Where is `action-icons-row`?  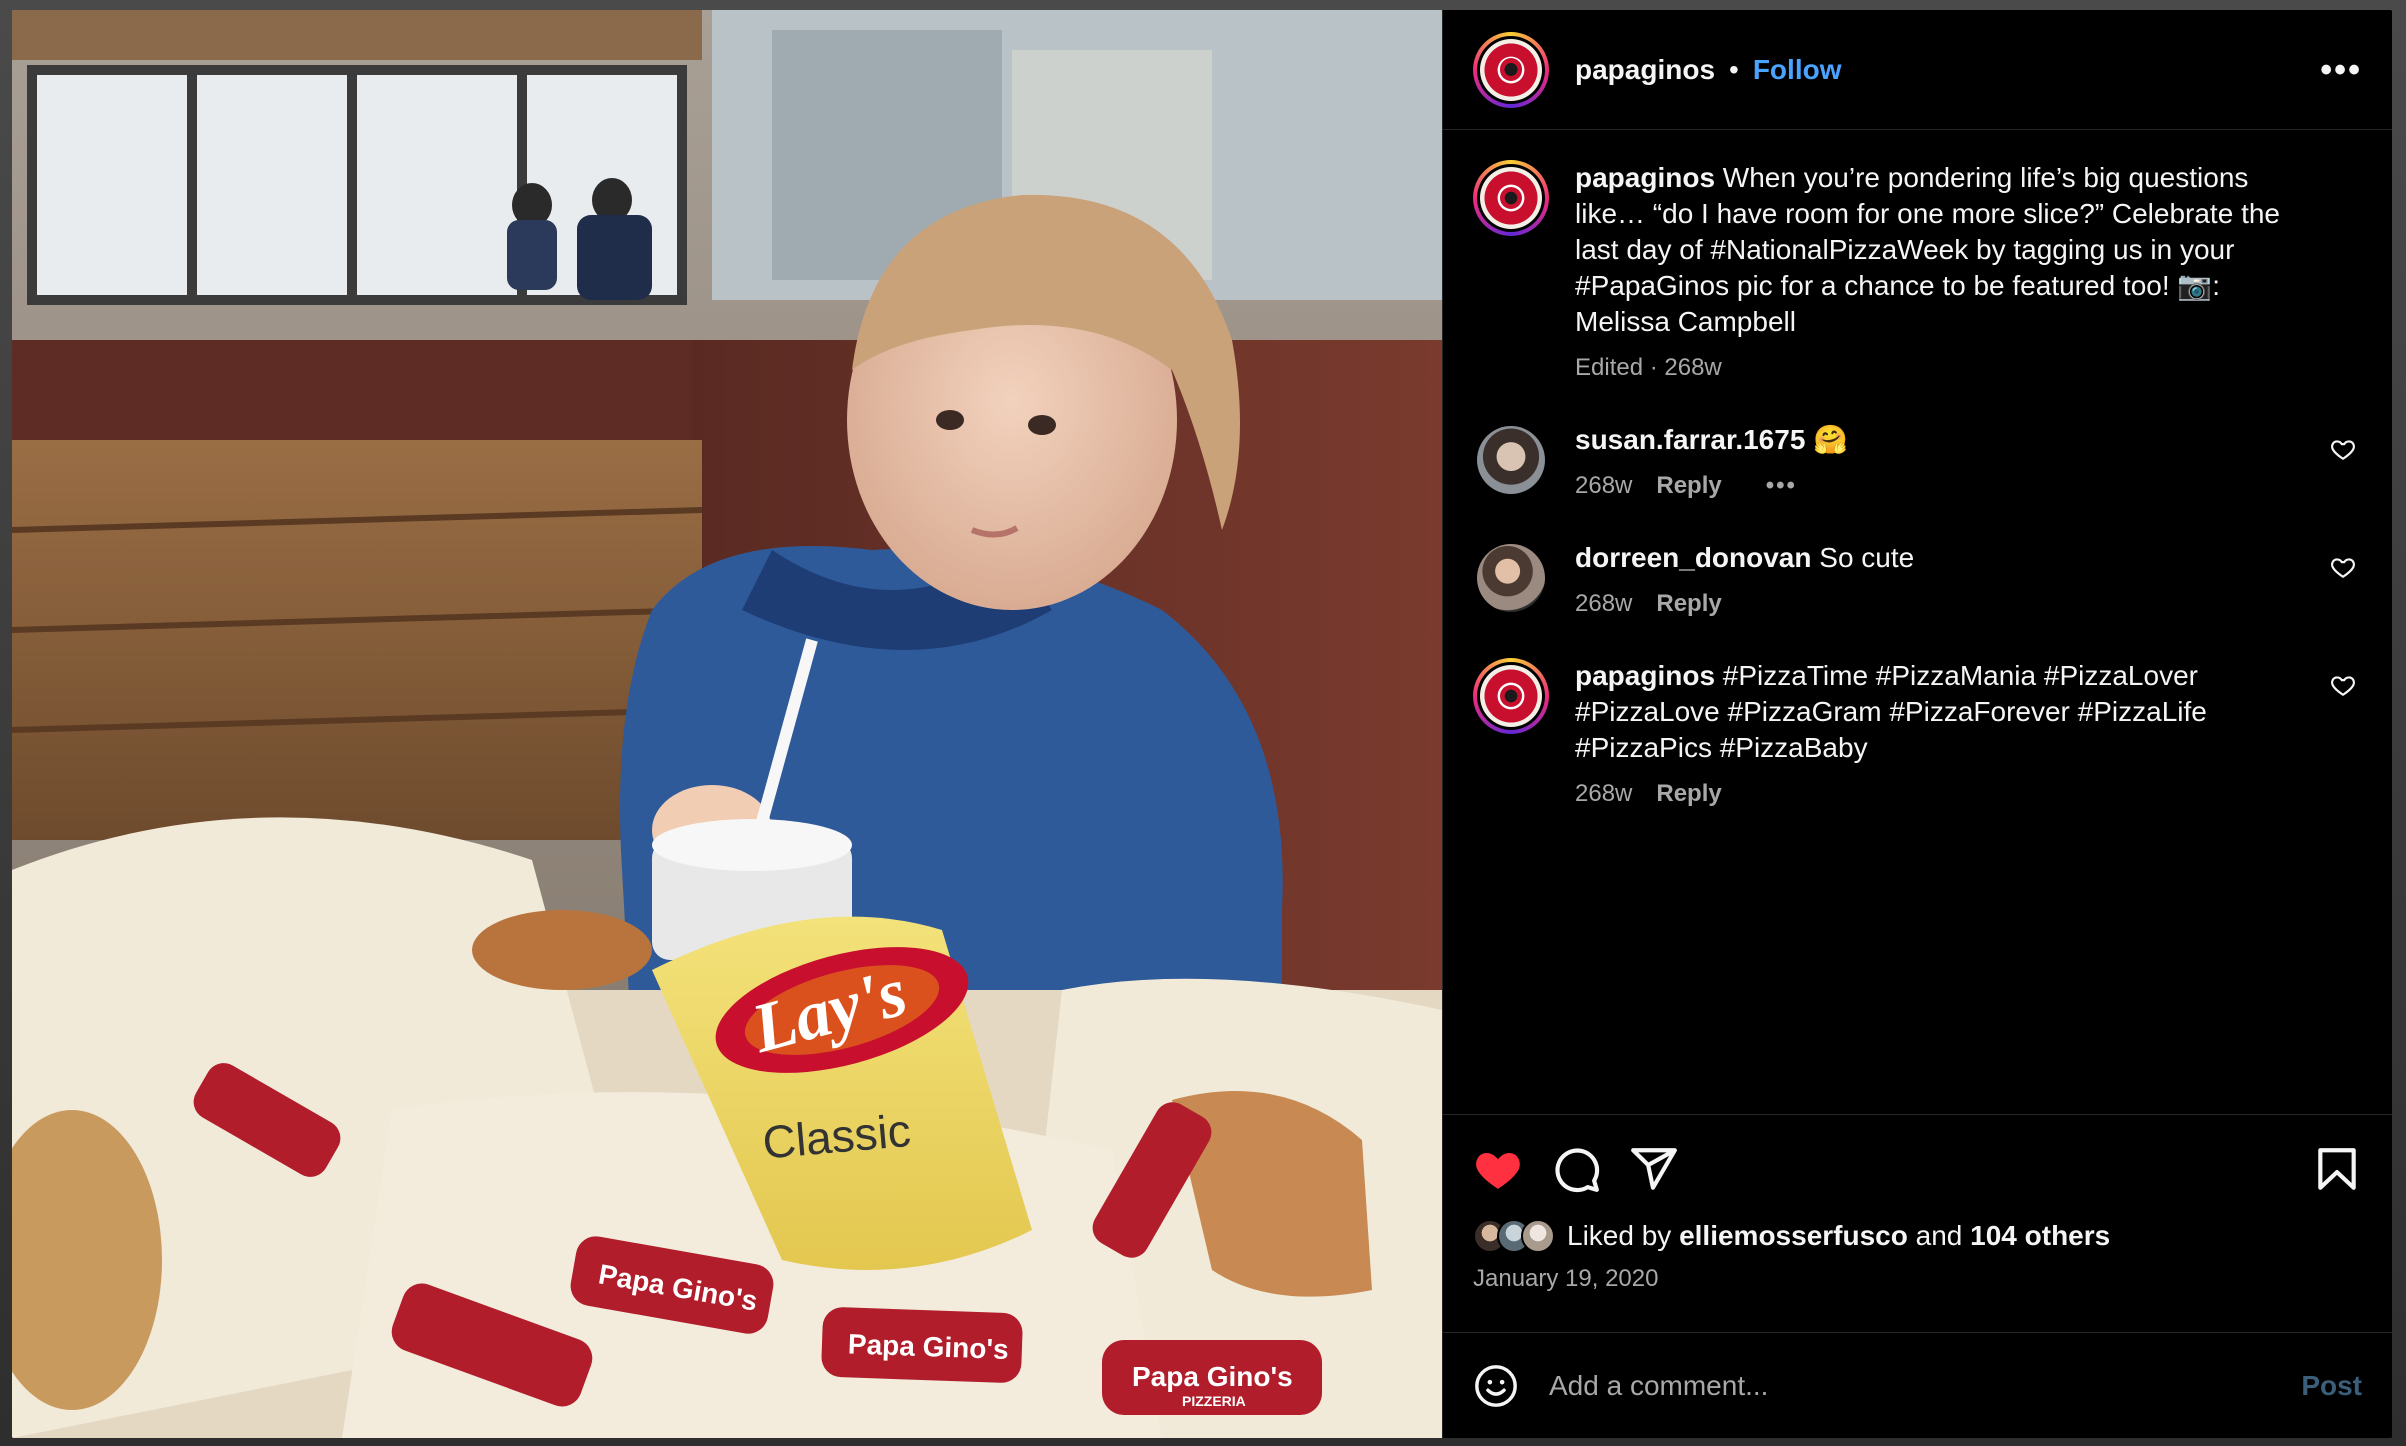 action-icons-row is located at coordinates (1917, 1169).